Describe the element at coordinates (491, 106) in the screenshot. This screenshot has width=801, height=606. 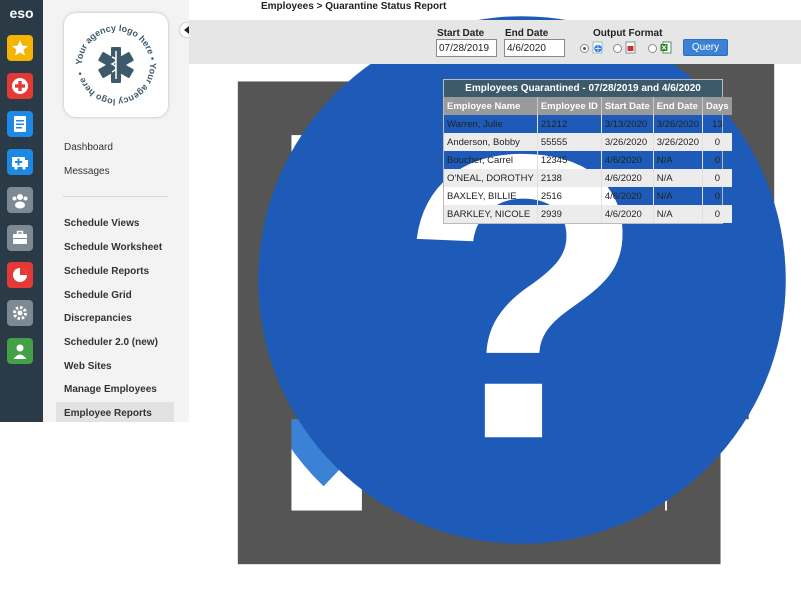
I see `col-employee-name: Employee Name` at that location.